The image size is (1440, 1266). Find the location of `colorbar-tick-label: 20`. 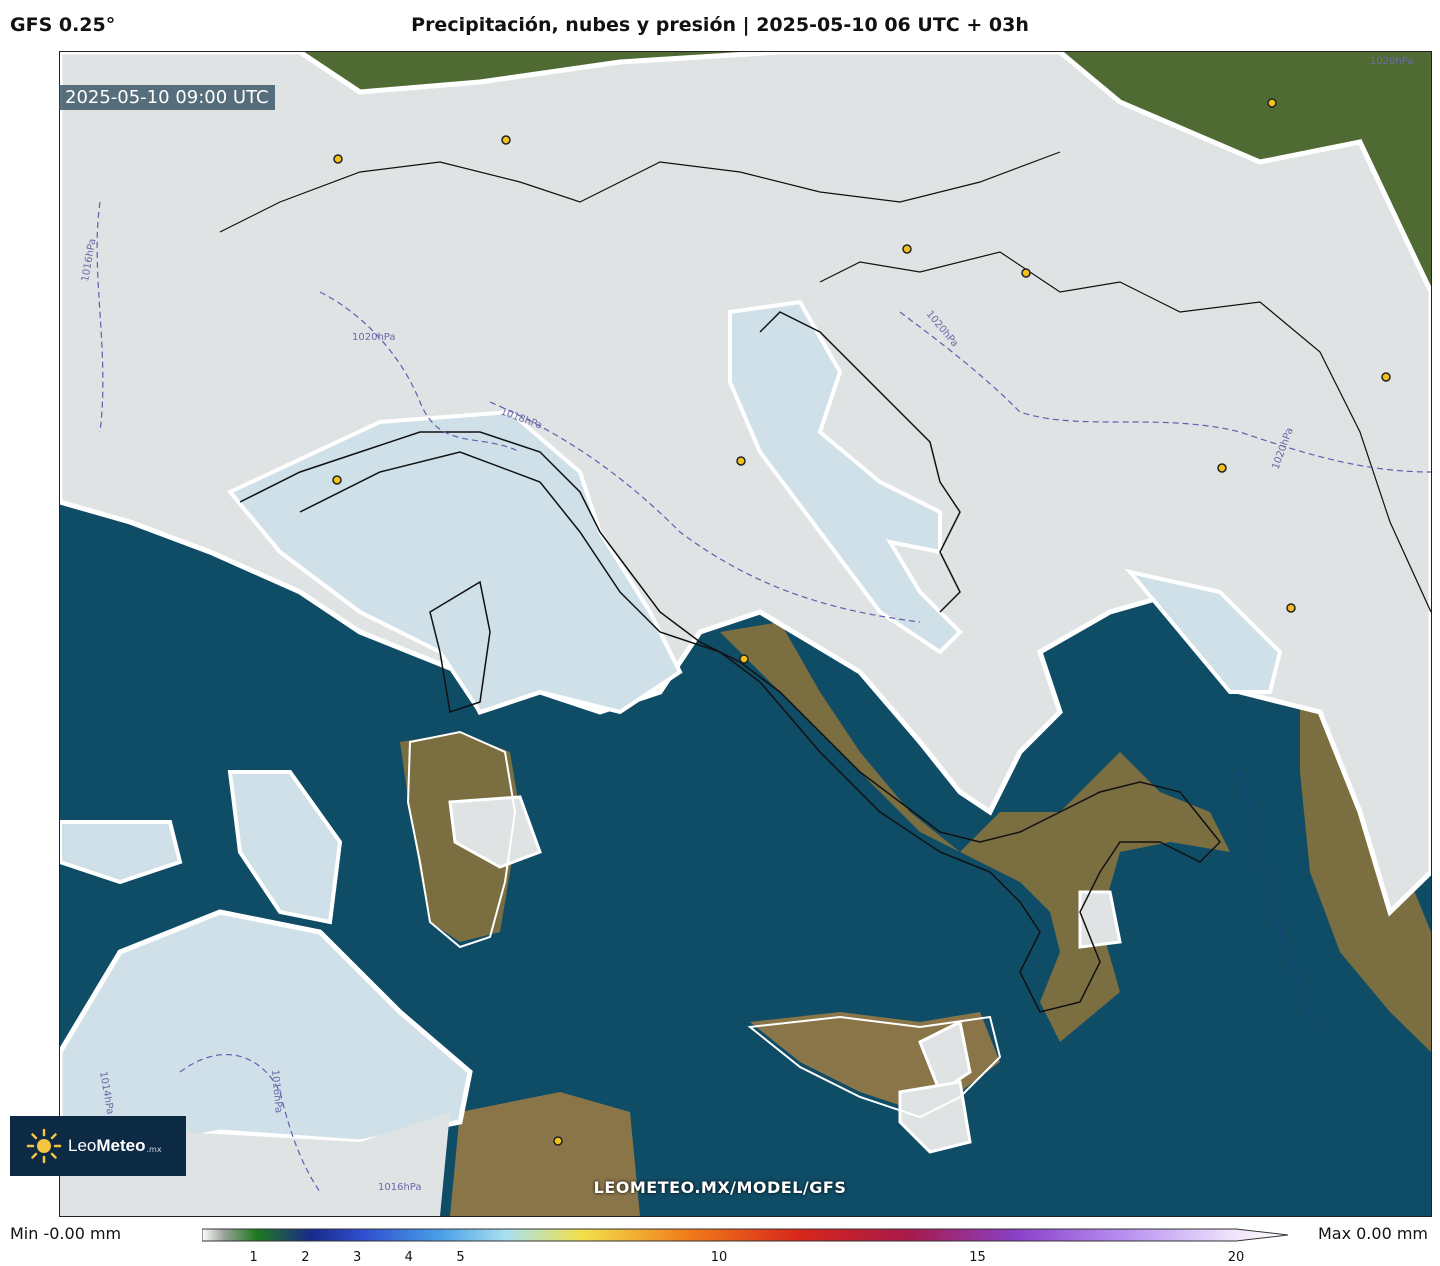

colorbar-tick-label: 20 is located at coordinates (1236, 1257).